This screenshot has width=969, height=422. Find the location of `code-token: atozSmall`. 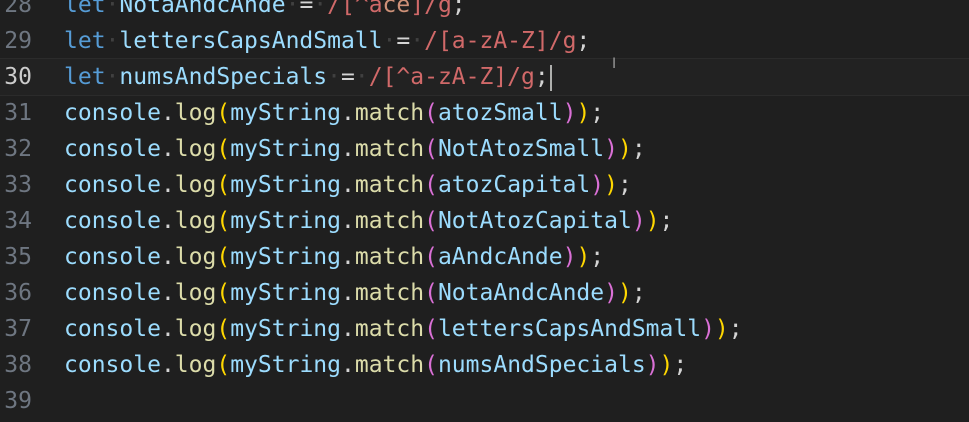

code-token: atozSmall is located at coordinates (500, 113).